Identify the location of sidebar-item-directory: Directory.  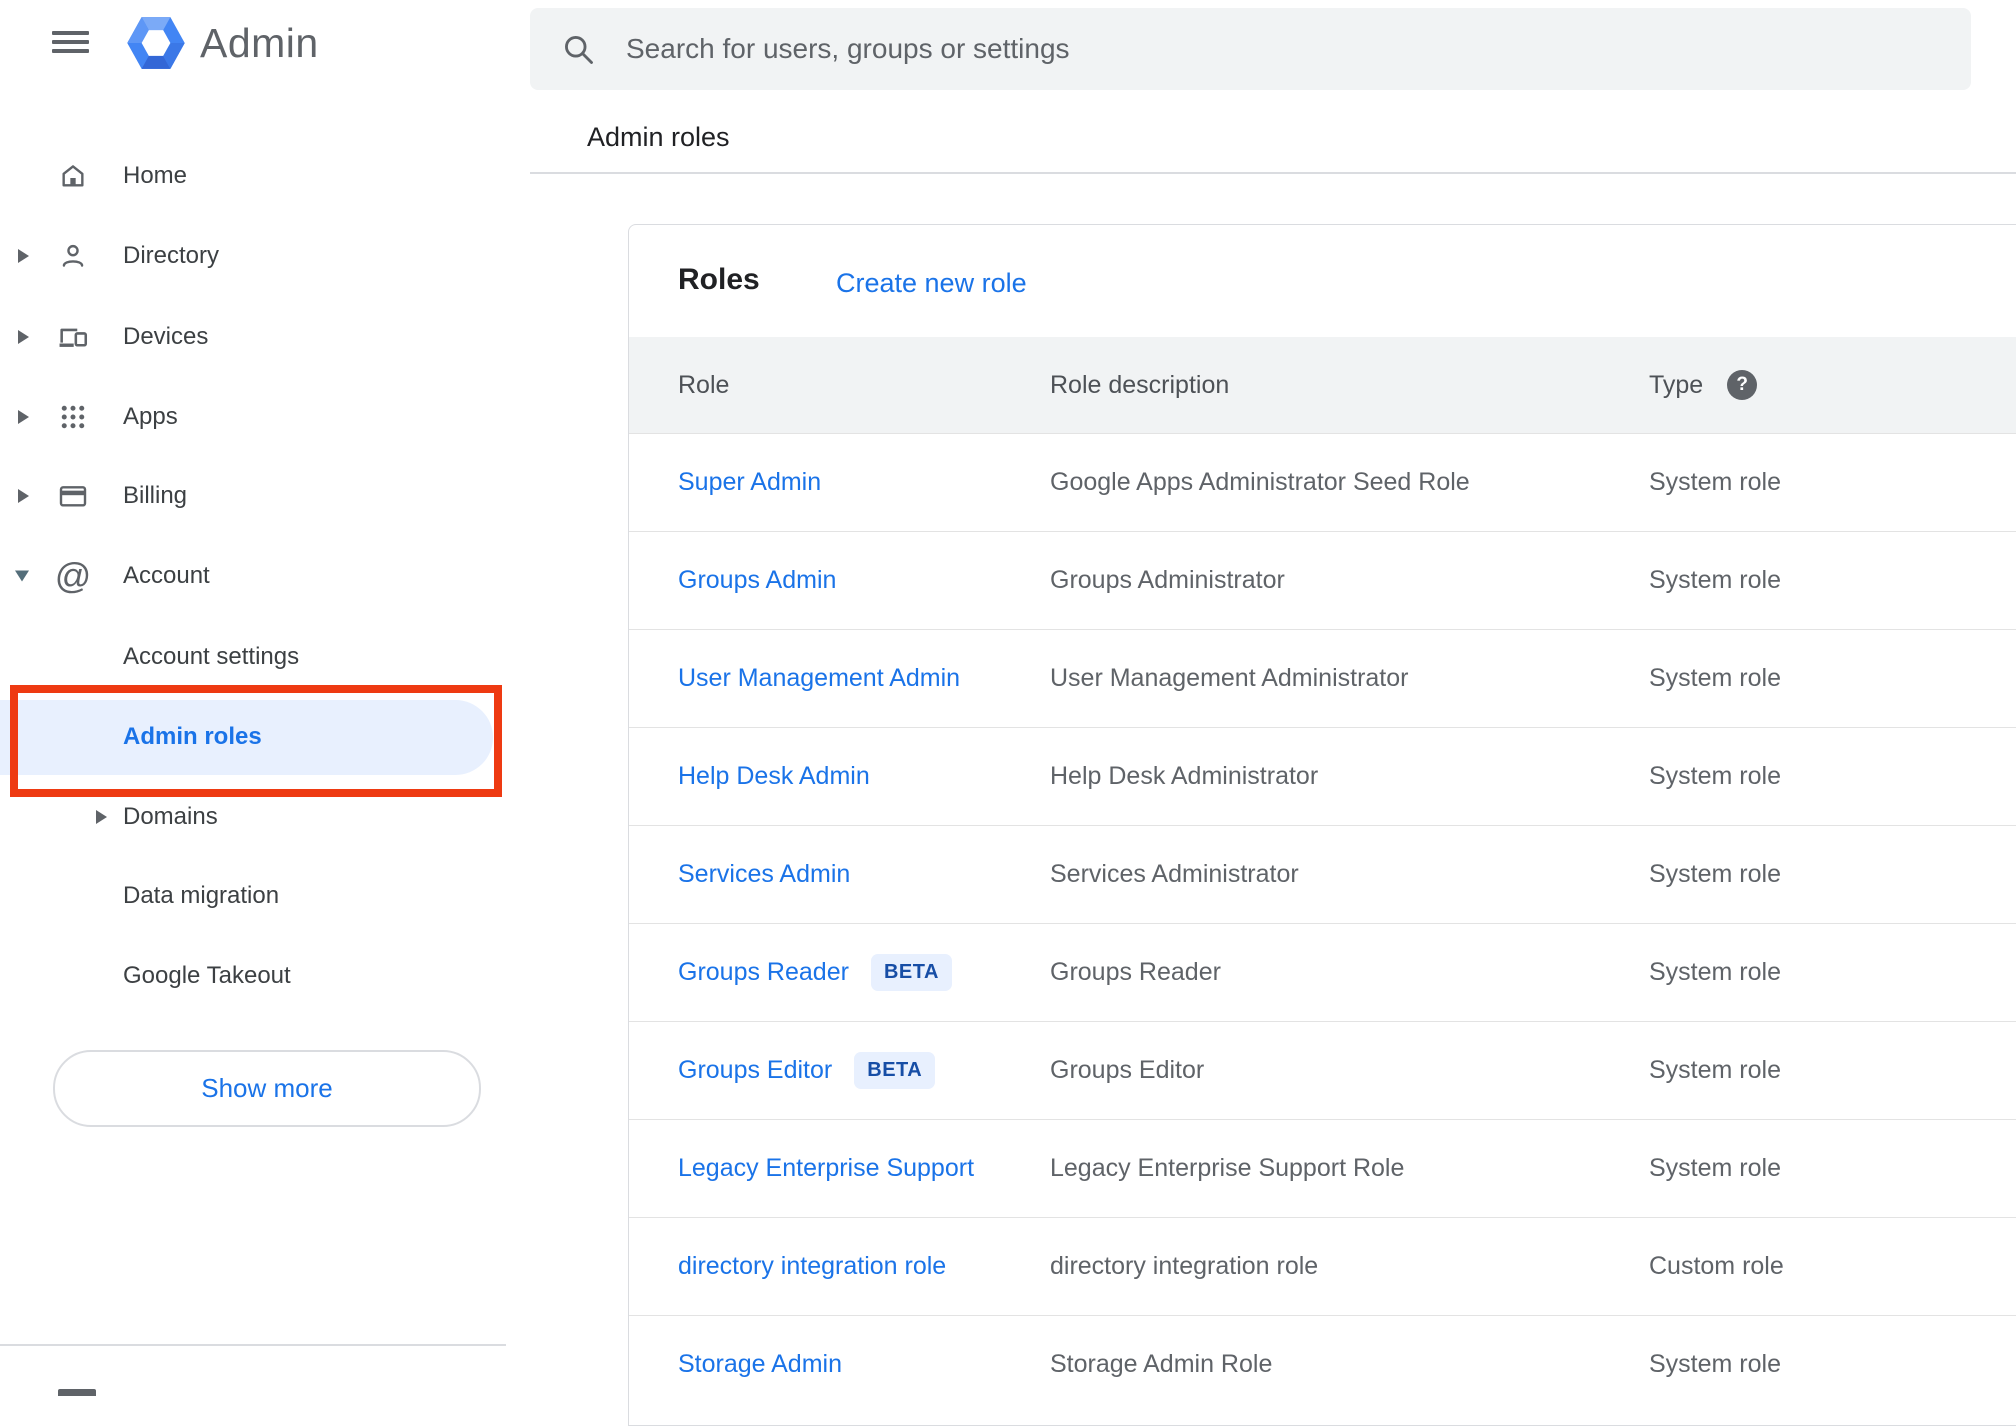
(253, 256).